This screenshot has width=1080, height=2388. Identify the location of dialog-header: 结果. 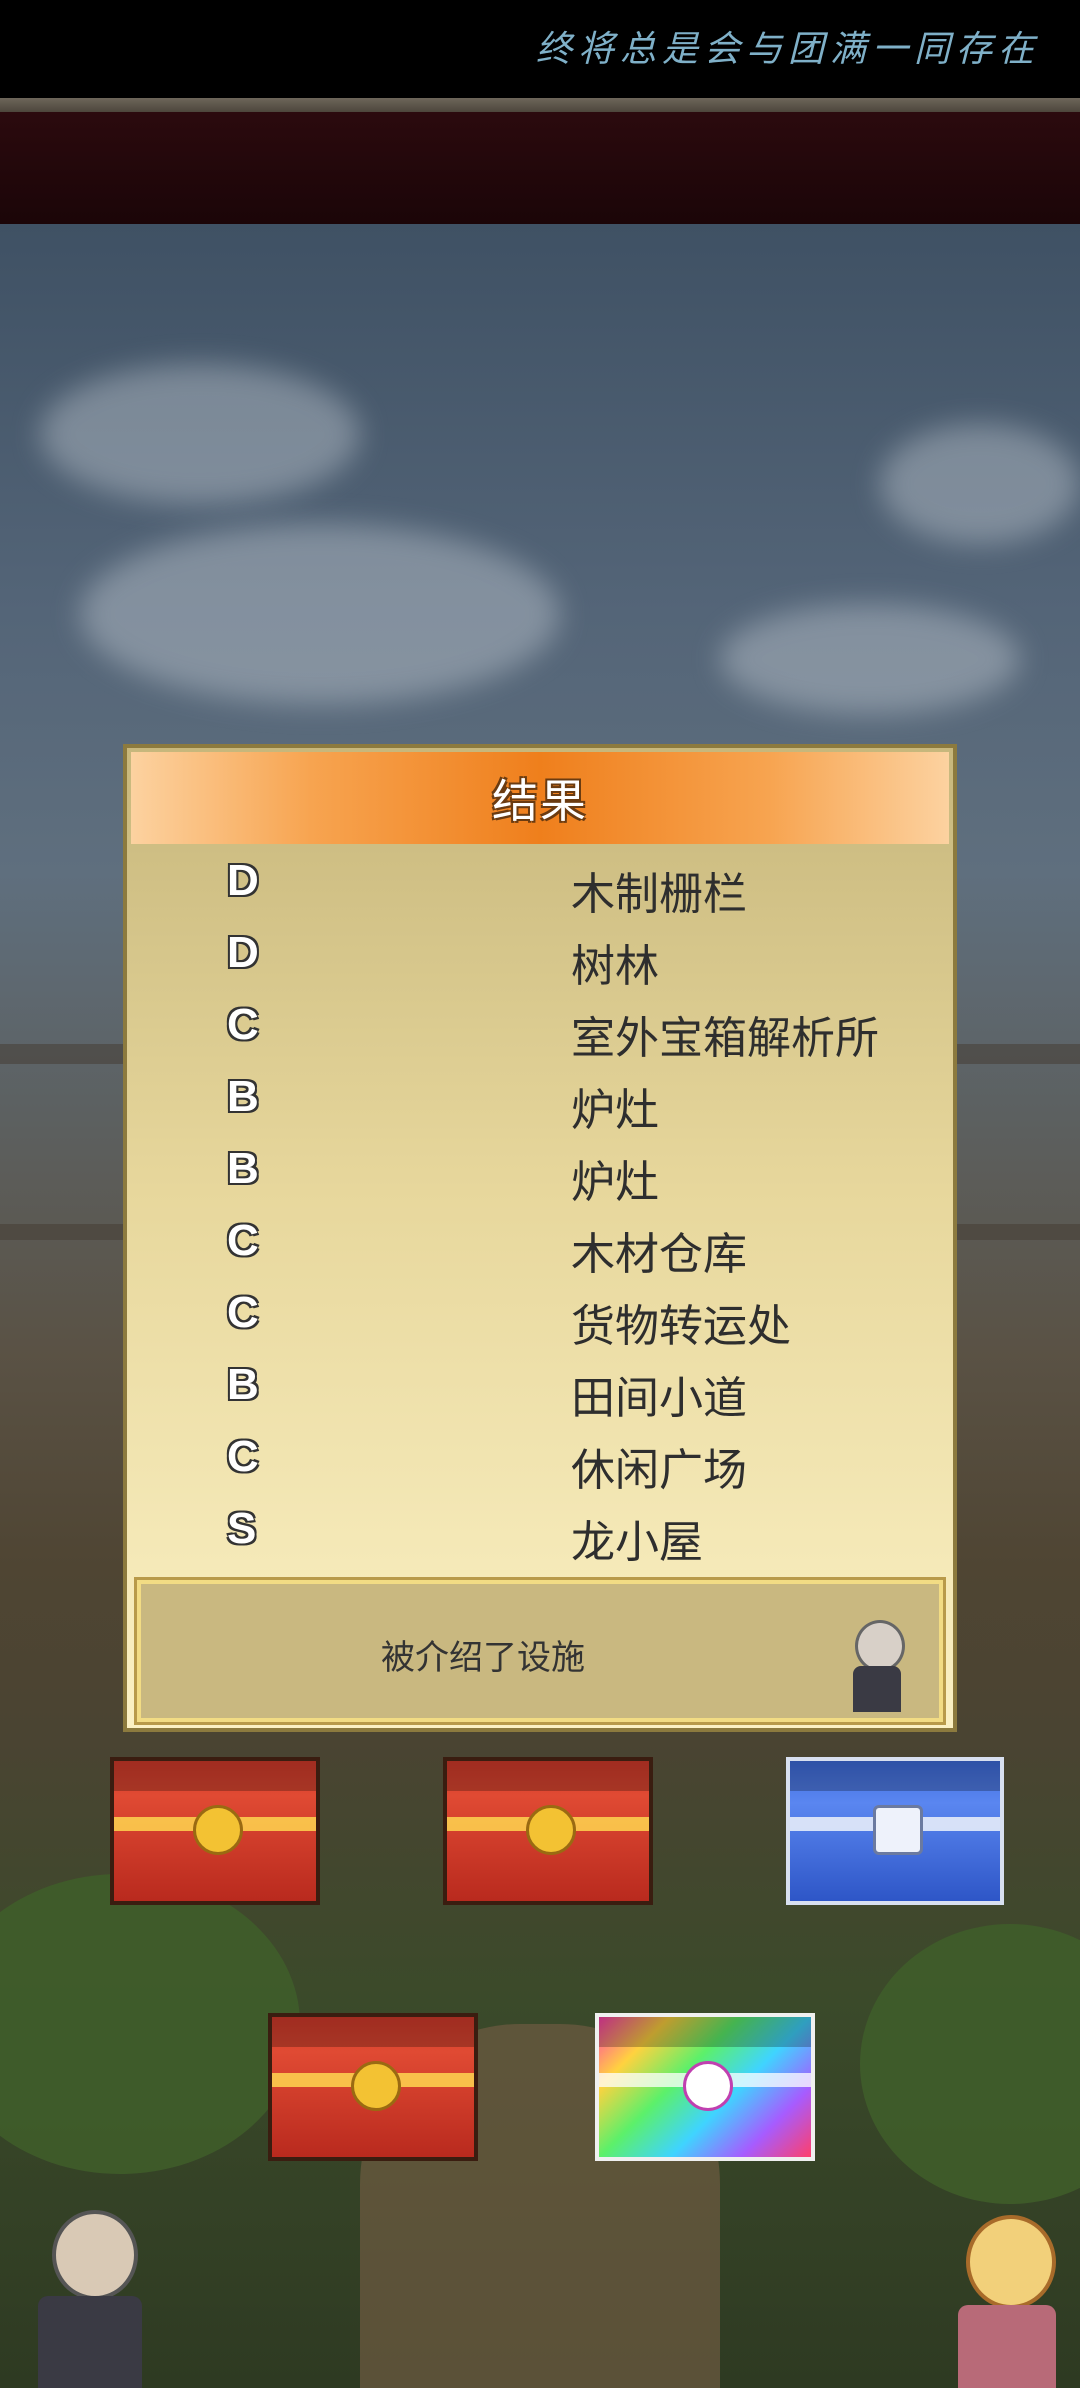
(540, 798).